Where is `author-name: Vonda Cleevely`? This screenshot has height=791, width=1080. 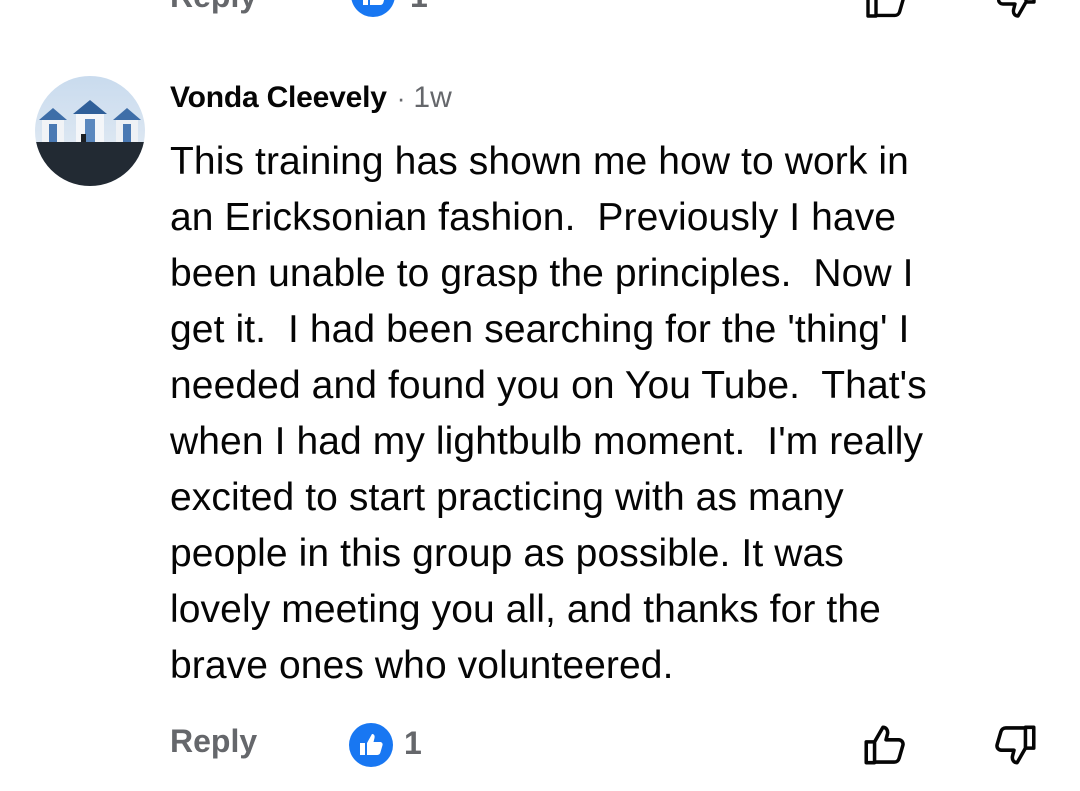
author-name: Vonda Cleevely is located at coordinates (278, 98).